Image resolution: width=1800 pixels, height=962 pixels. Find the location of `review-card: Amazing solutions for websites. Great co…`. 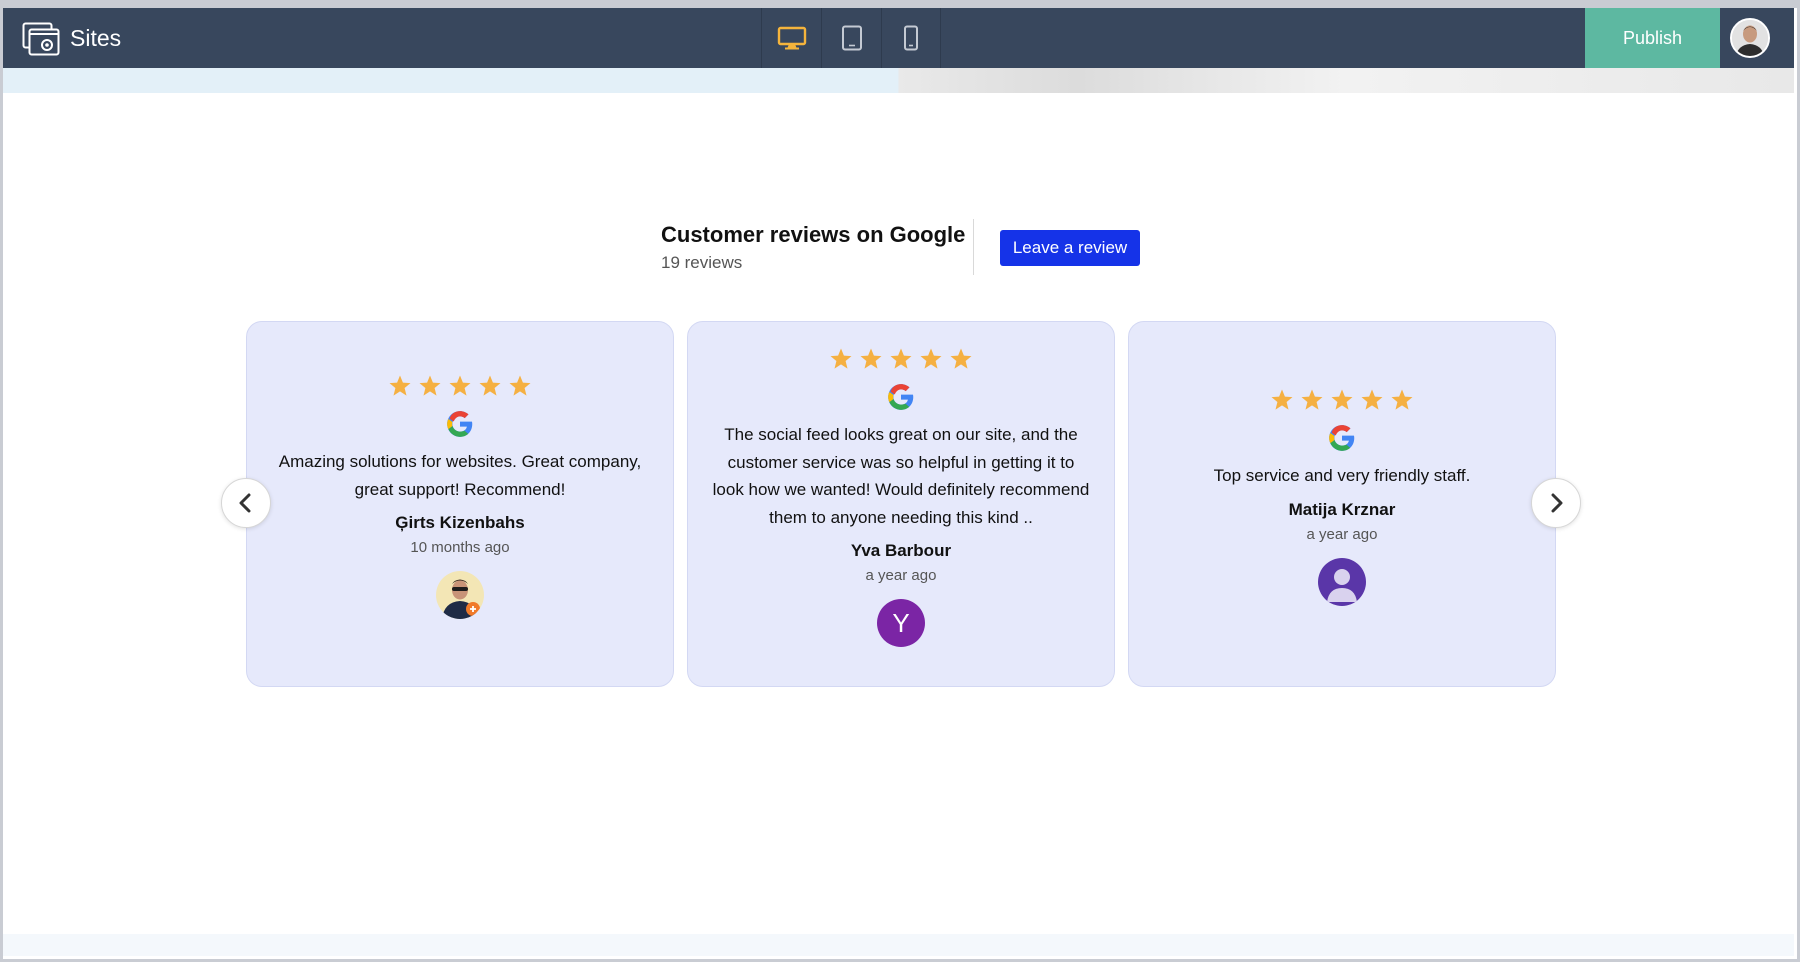

review-card: Amazing solutions for websites. Great co… is located at coordinates (460, 504).